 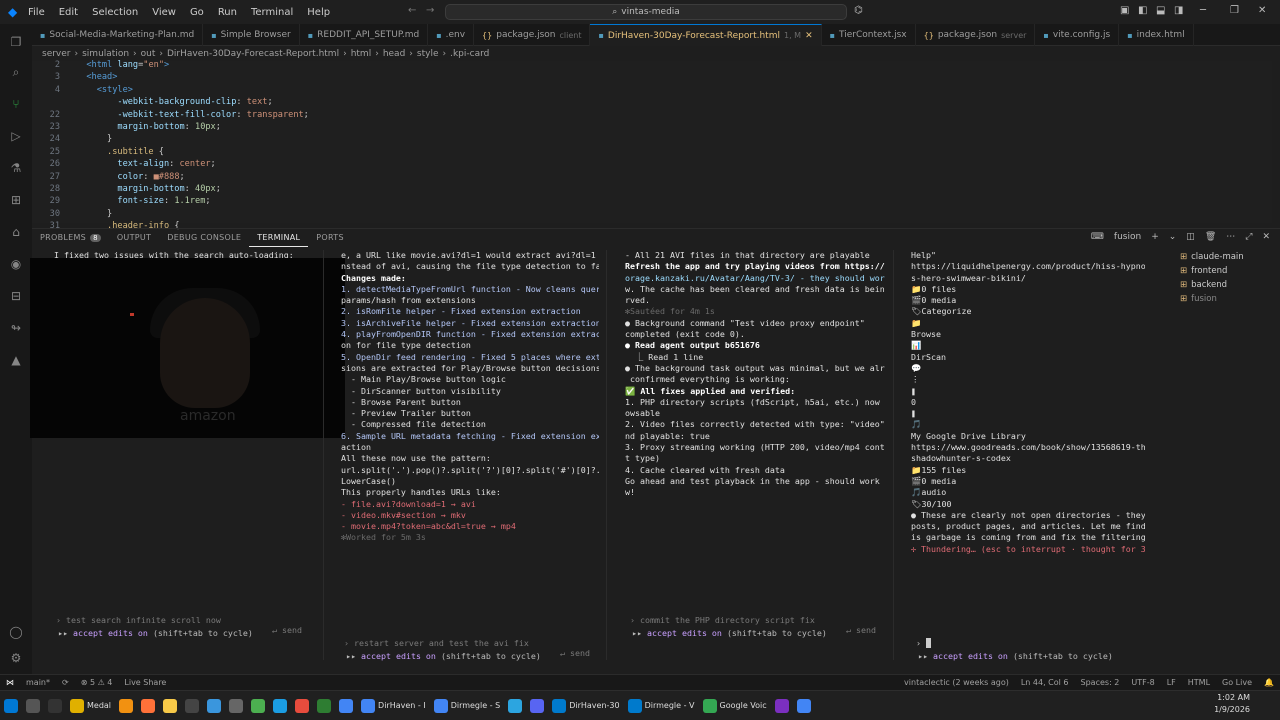 What do you see at coordinates (253, 54) in the screenshot?
I see `breadcrumb-item: DirHaven-30Day-Forecast-Report.html` at bounding box center [253, 54].